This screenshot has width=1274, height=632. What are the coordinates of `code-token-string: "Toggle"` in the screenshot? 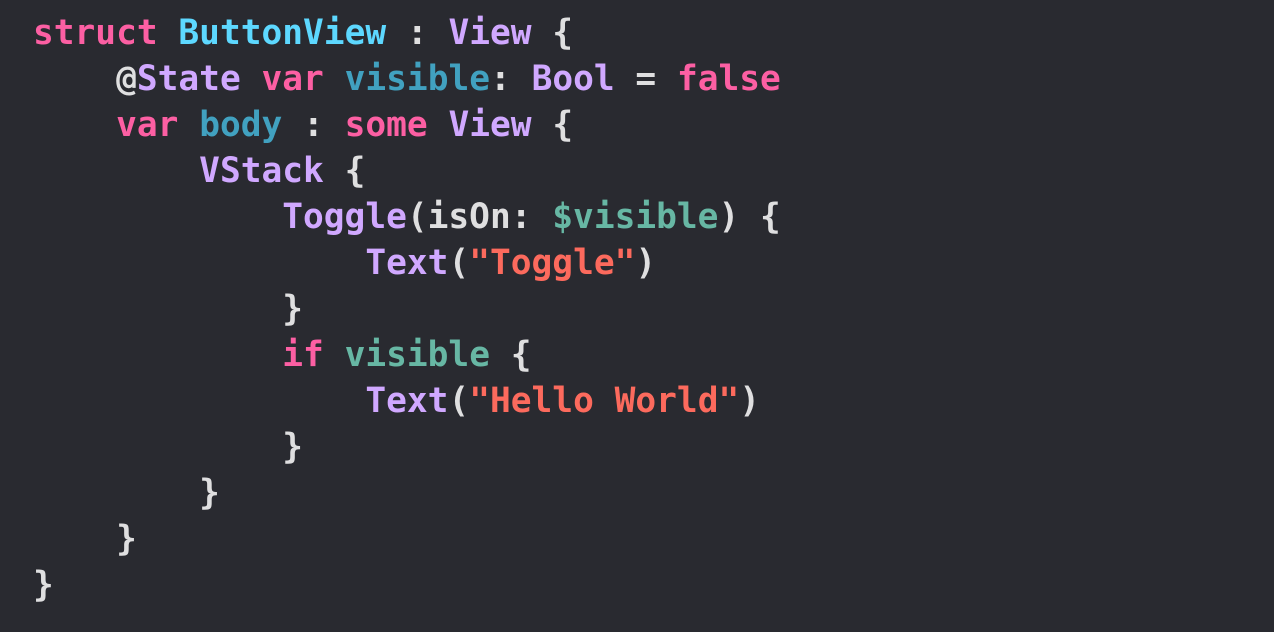 It's located at (552, 263).